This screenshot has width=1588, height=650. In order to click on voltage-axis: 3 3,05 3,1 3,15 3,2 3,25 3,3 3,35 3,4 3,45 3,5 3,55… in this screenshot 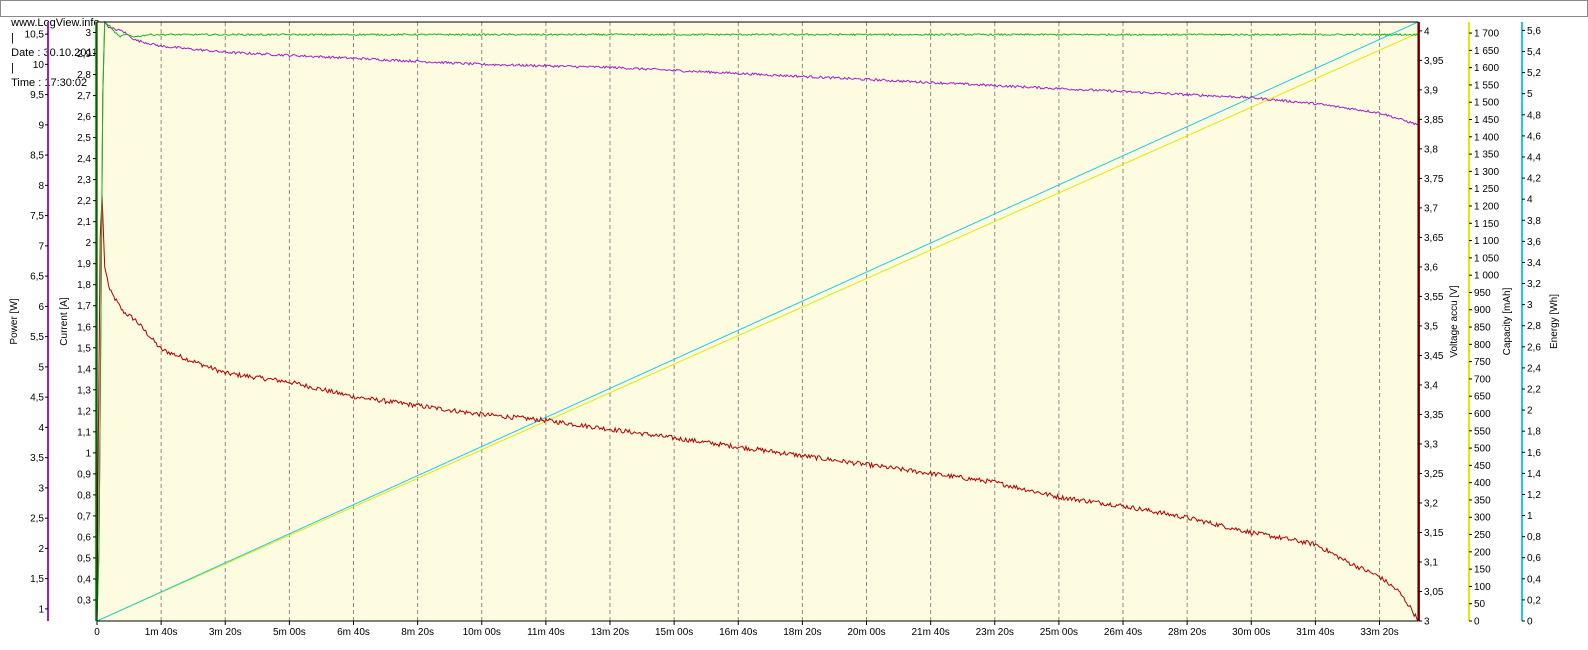, I will do `click(1439, 325)`.